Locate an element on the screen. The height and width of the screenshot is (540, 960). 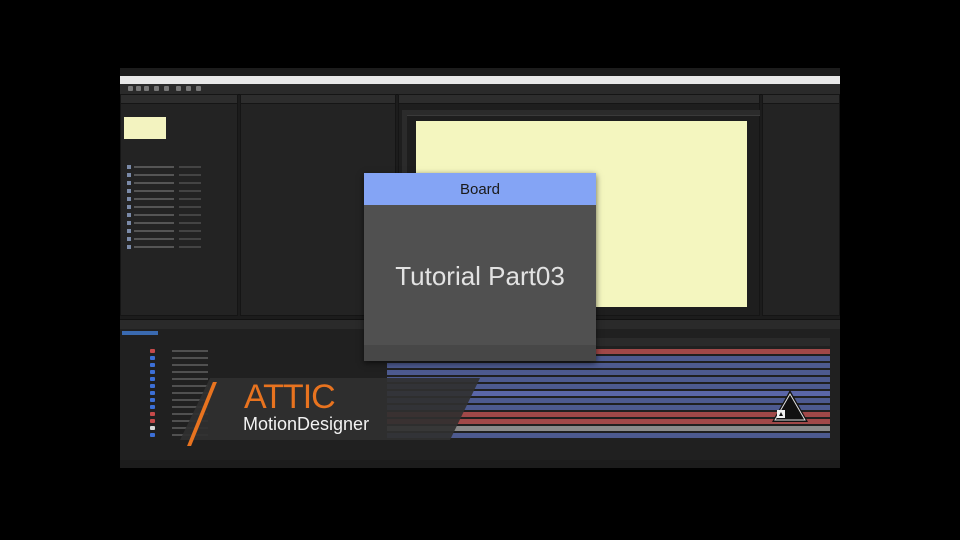
pen-tool-icon is located at coordinates (178, 88).